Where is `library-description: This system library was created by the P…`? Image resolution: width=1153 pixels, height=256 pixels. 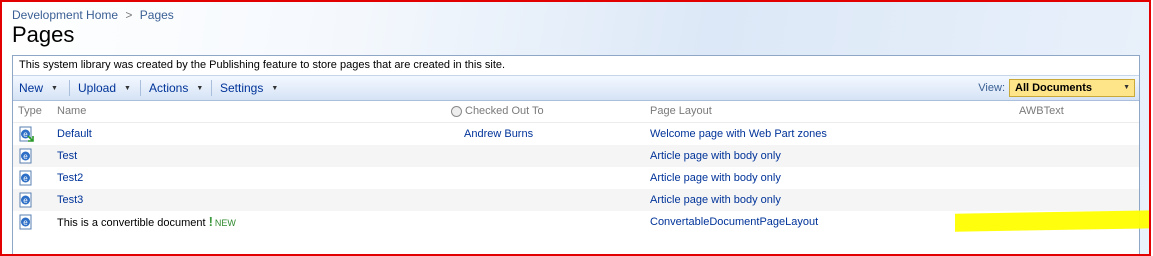 library-description: This system library was created by the P… is located at coordinates (576, 66).